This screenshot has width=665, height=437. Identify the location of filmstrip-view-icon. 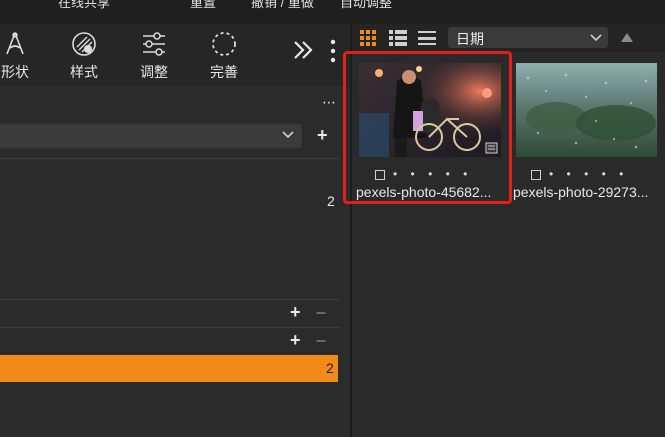
(427, 38).